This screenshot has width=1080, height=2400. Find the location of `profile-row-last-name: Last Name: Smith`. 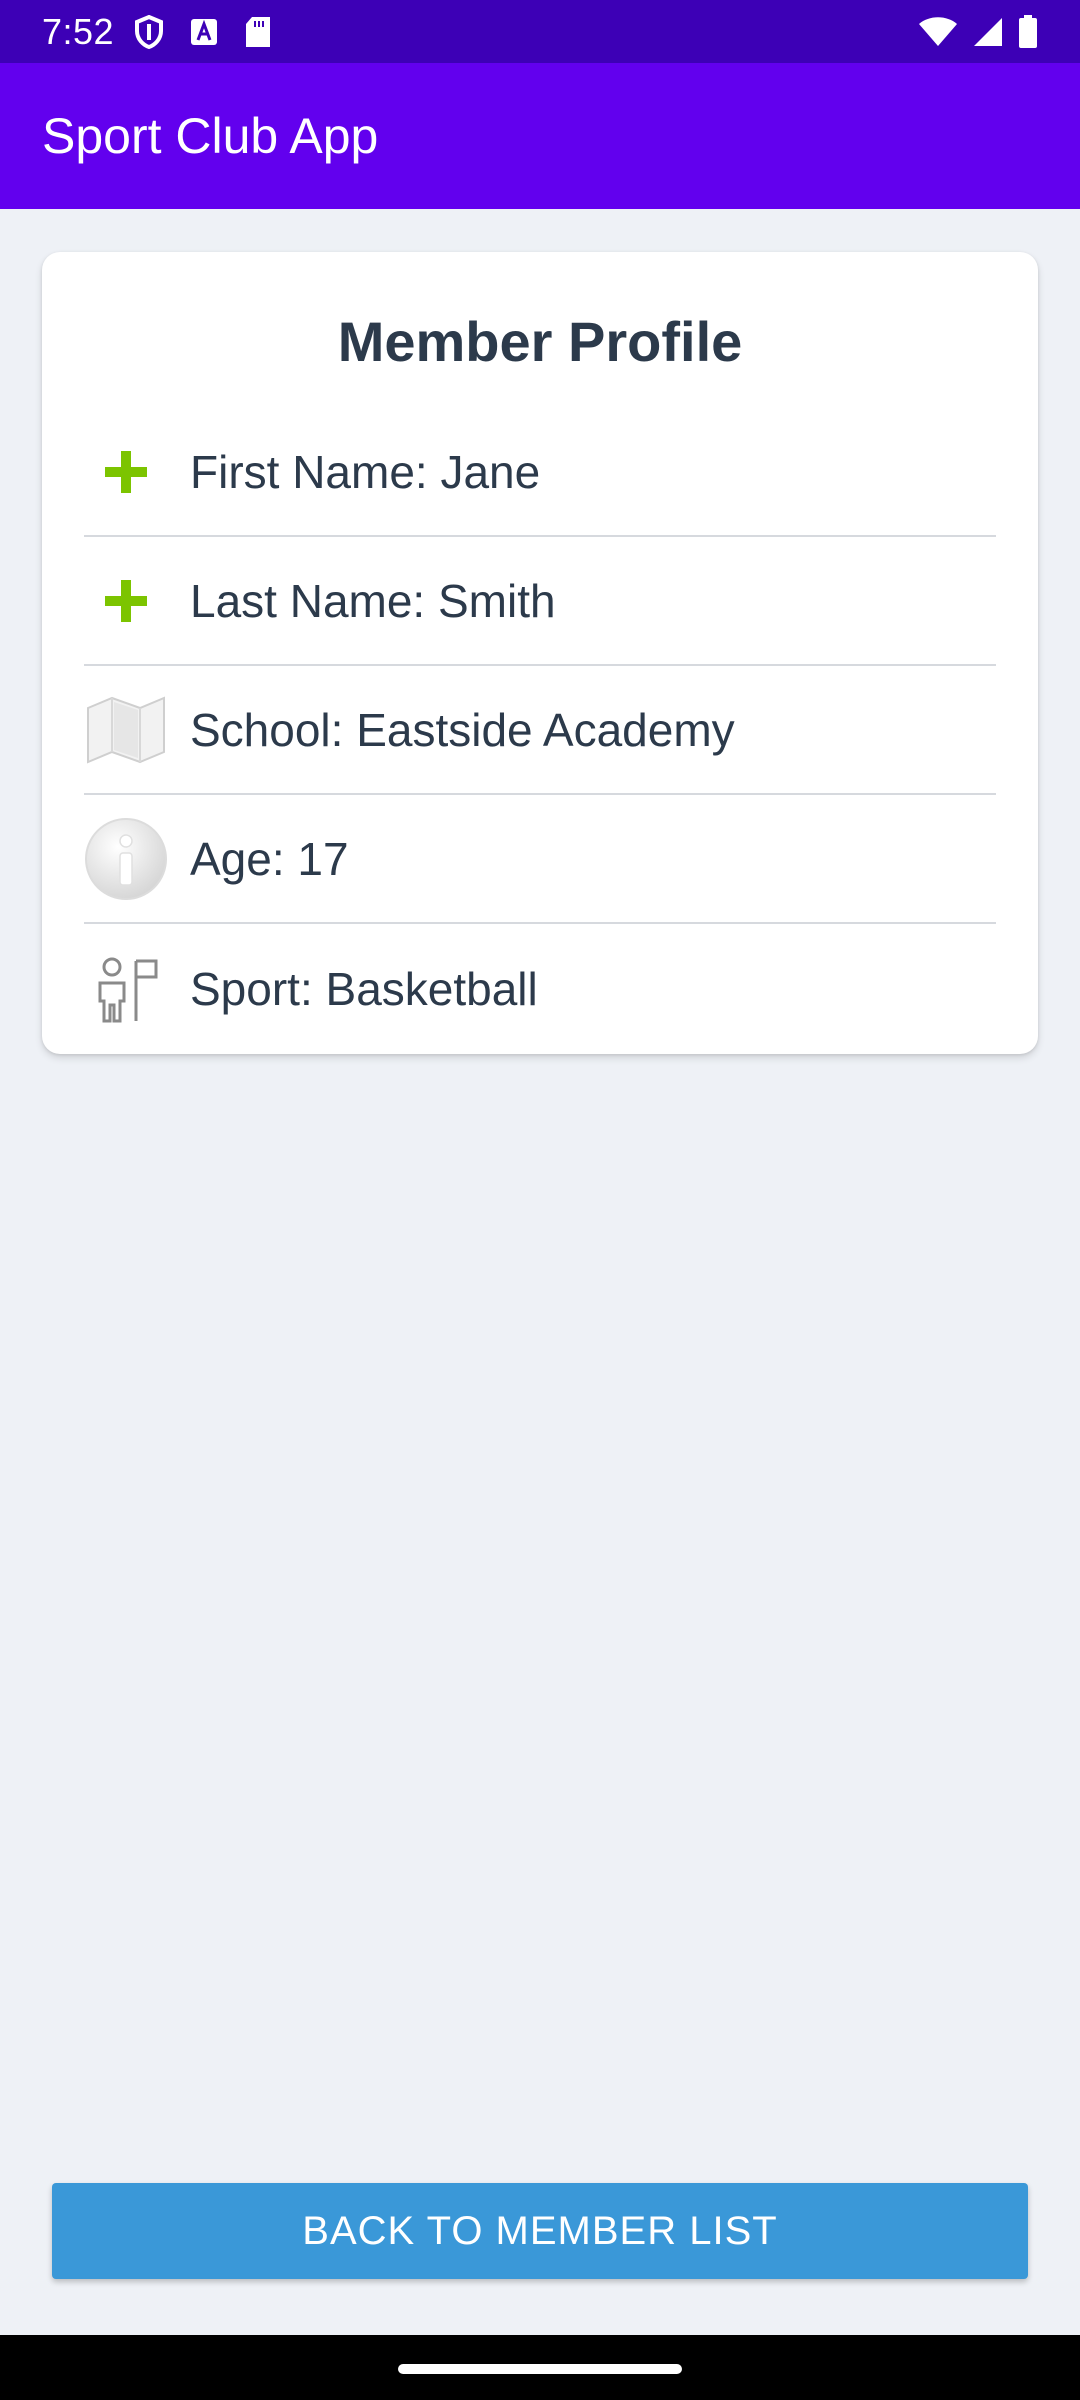

profile-row-last-name: Last Name: Smith is located at coordinates (540, 601).